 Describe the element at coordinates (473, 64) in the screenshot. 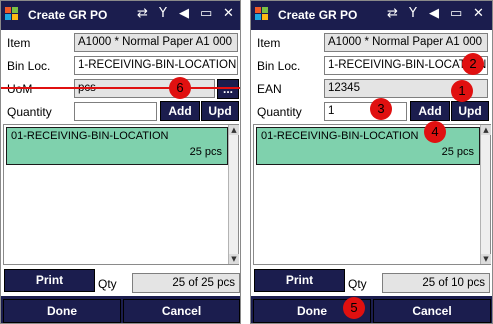

I see `annotation-marker-2: 2` at that location.